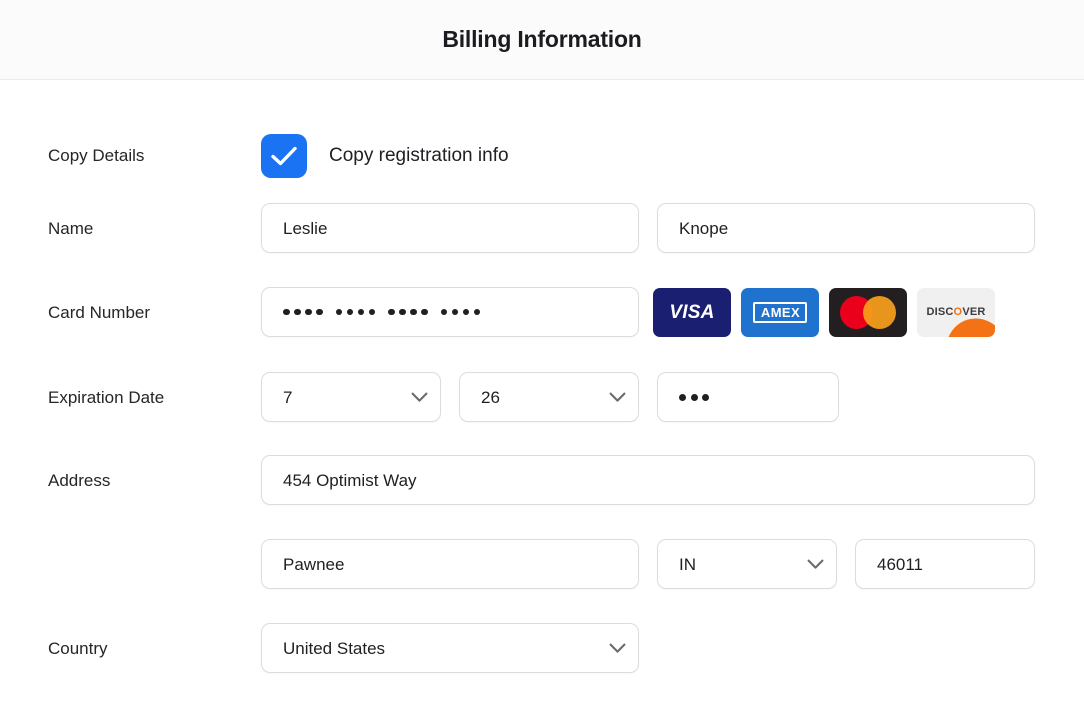 This screenshot has height=728, width=1084. Describe the element at coordinates (542, 156) in the screenshot. I see `copy-details-row: Copy Details Copy registration info` at that location.